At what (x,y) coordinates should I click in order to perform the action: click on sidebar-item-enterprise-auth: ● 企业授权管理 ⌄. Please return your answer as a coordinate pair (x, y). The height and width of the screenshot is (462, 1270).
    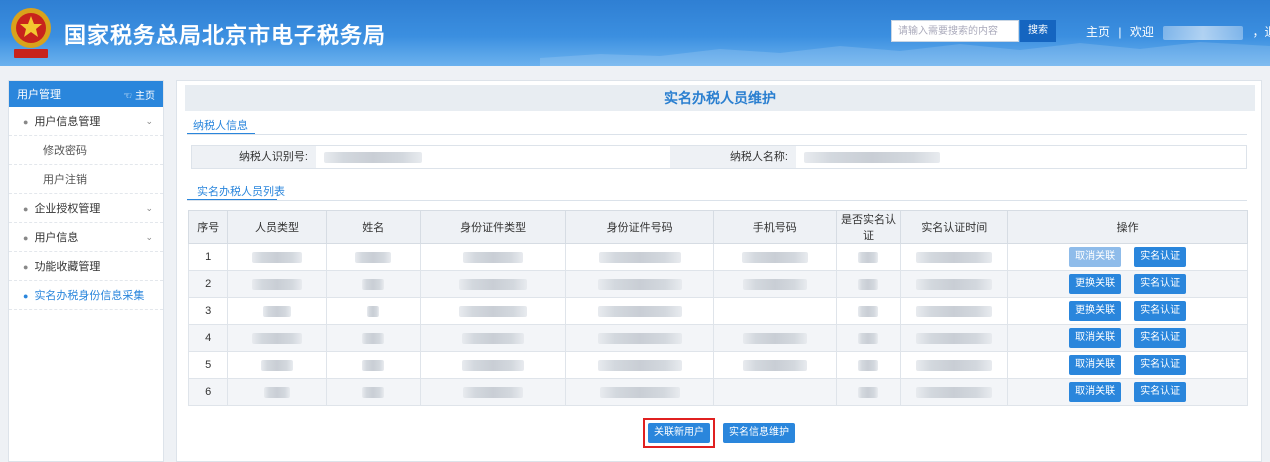
    Looking at the image, I should click on (86, 208).